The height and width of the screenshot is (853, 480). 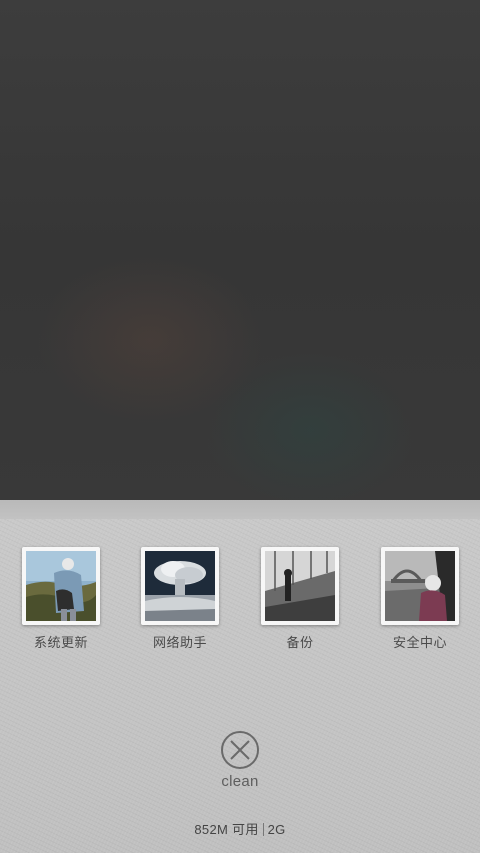 What do you see at coordinates (226, 829) in the screenshot?
I see `memory-available: 852M 可用` at bounding box center [226, 829].